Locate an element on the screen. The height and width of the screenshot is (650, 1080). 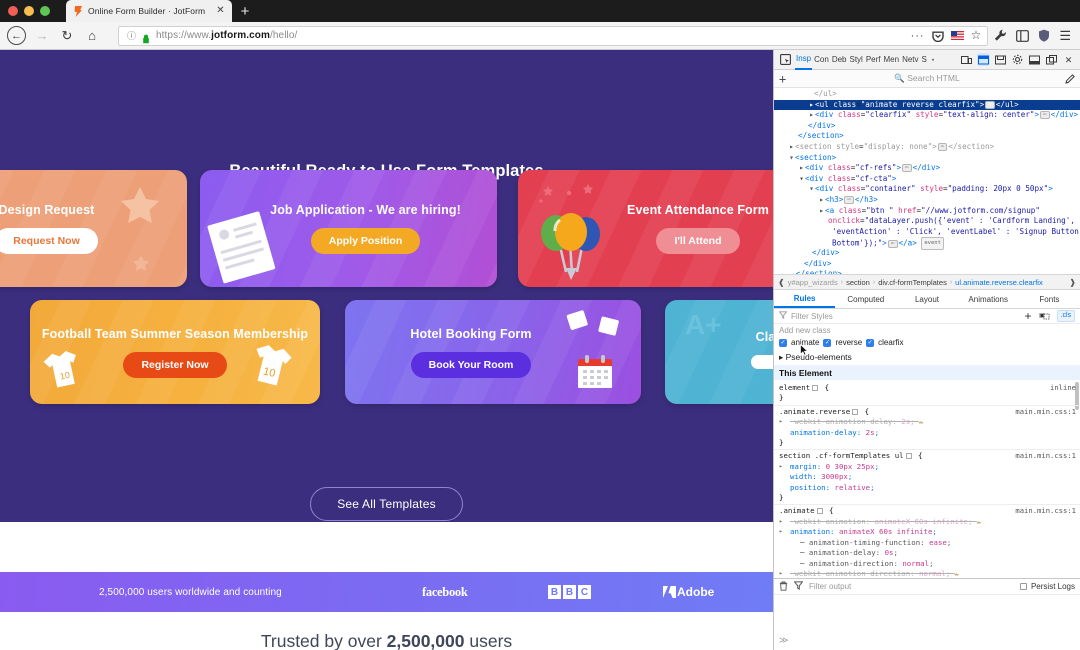
card-cta-button: Request Now is located at coordinates (49, 241).